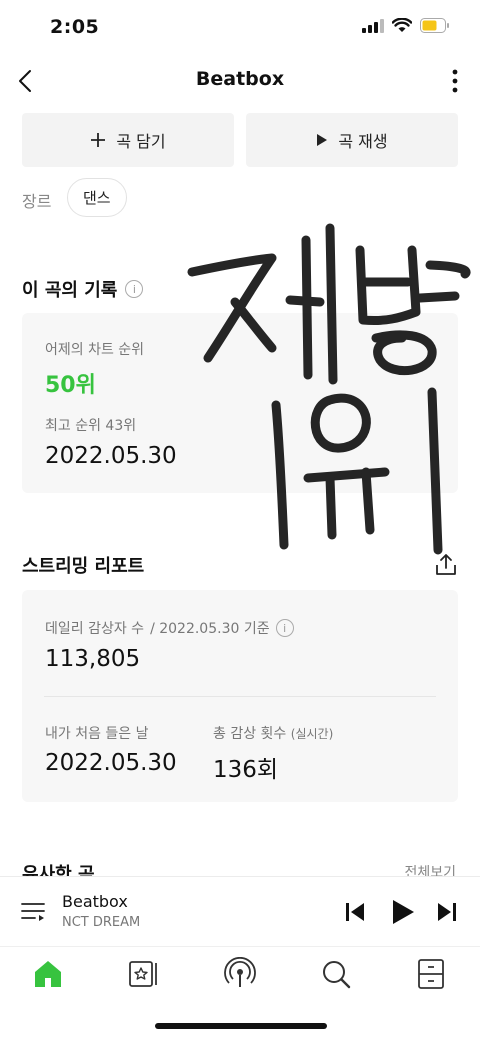 Image resolution: width=480 pixels, height=1039 pixels. I want to click on library-icon, so click(144, 974).